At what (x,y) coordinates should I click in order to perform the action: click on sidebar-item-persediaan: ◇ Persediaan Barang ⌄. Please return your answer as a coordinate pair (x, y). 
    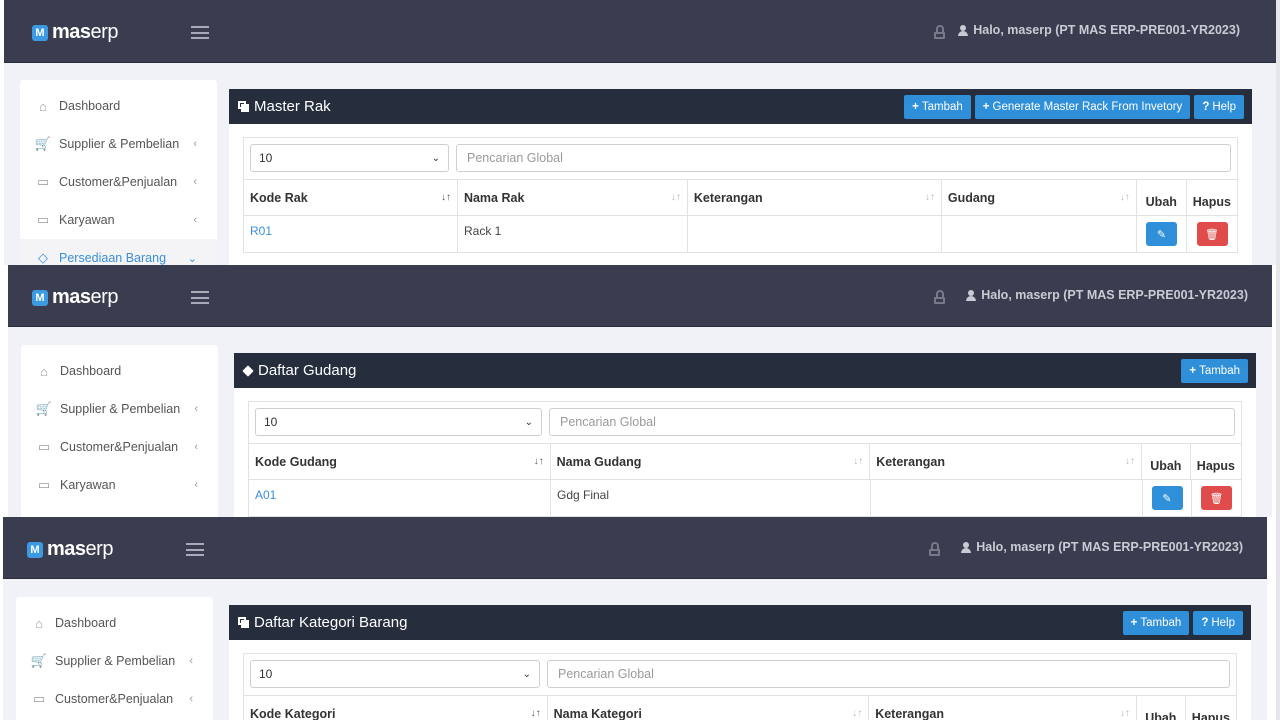
    Looking at the image, I should click on (118, 252).